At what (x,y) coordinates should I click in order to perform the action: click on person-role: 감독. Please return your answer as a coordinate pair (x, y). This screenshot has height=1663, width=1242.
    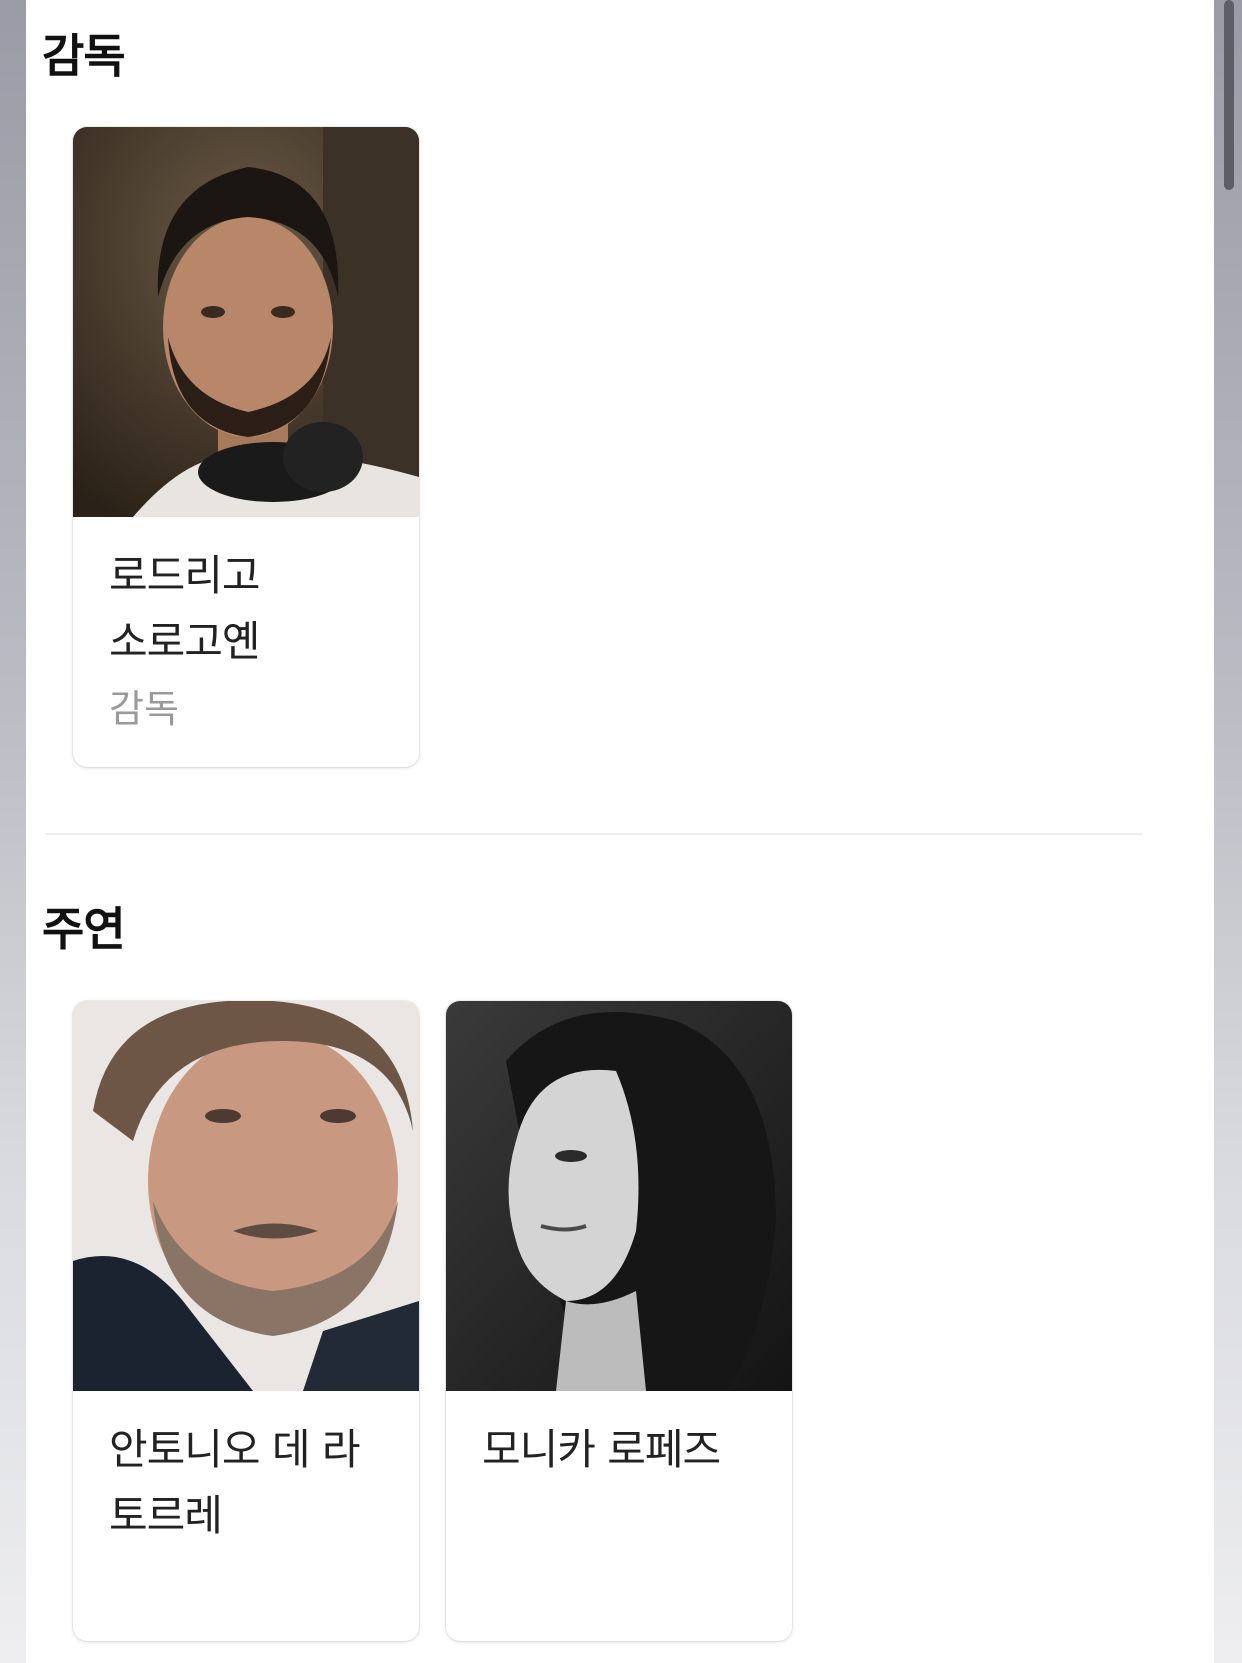
    Looking at the image, I should click on (144, 709).